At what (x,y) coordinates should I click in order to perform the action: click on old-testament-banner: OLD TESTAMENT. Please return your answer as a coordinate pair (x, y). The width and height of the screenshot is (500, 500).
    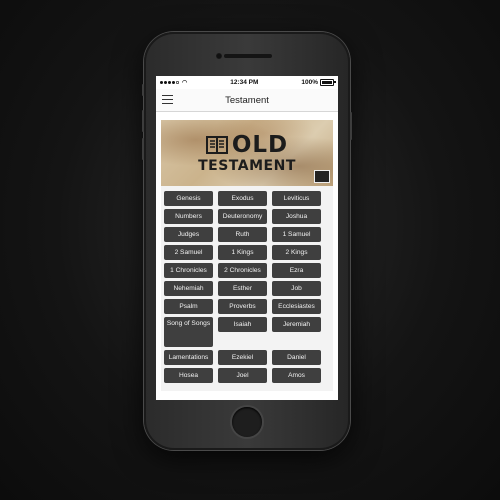
    Looking at the image, I should click on (247, 153).